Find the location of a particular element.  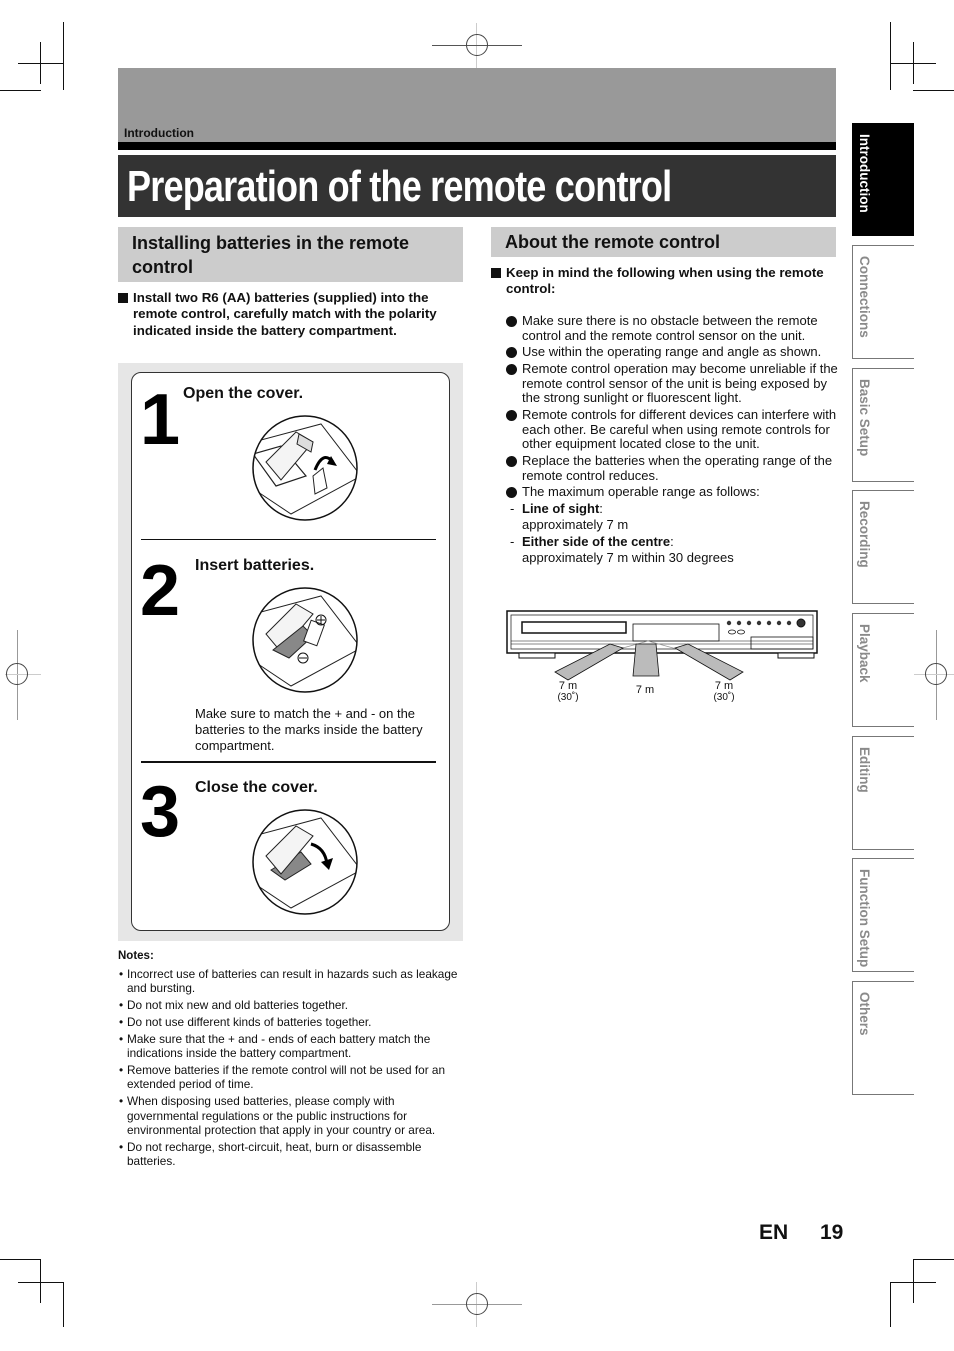

right-range-label: 7 m (30˚) is located at coordinates (724, 692).